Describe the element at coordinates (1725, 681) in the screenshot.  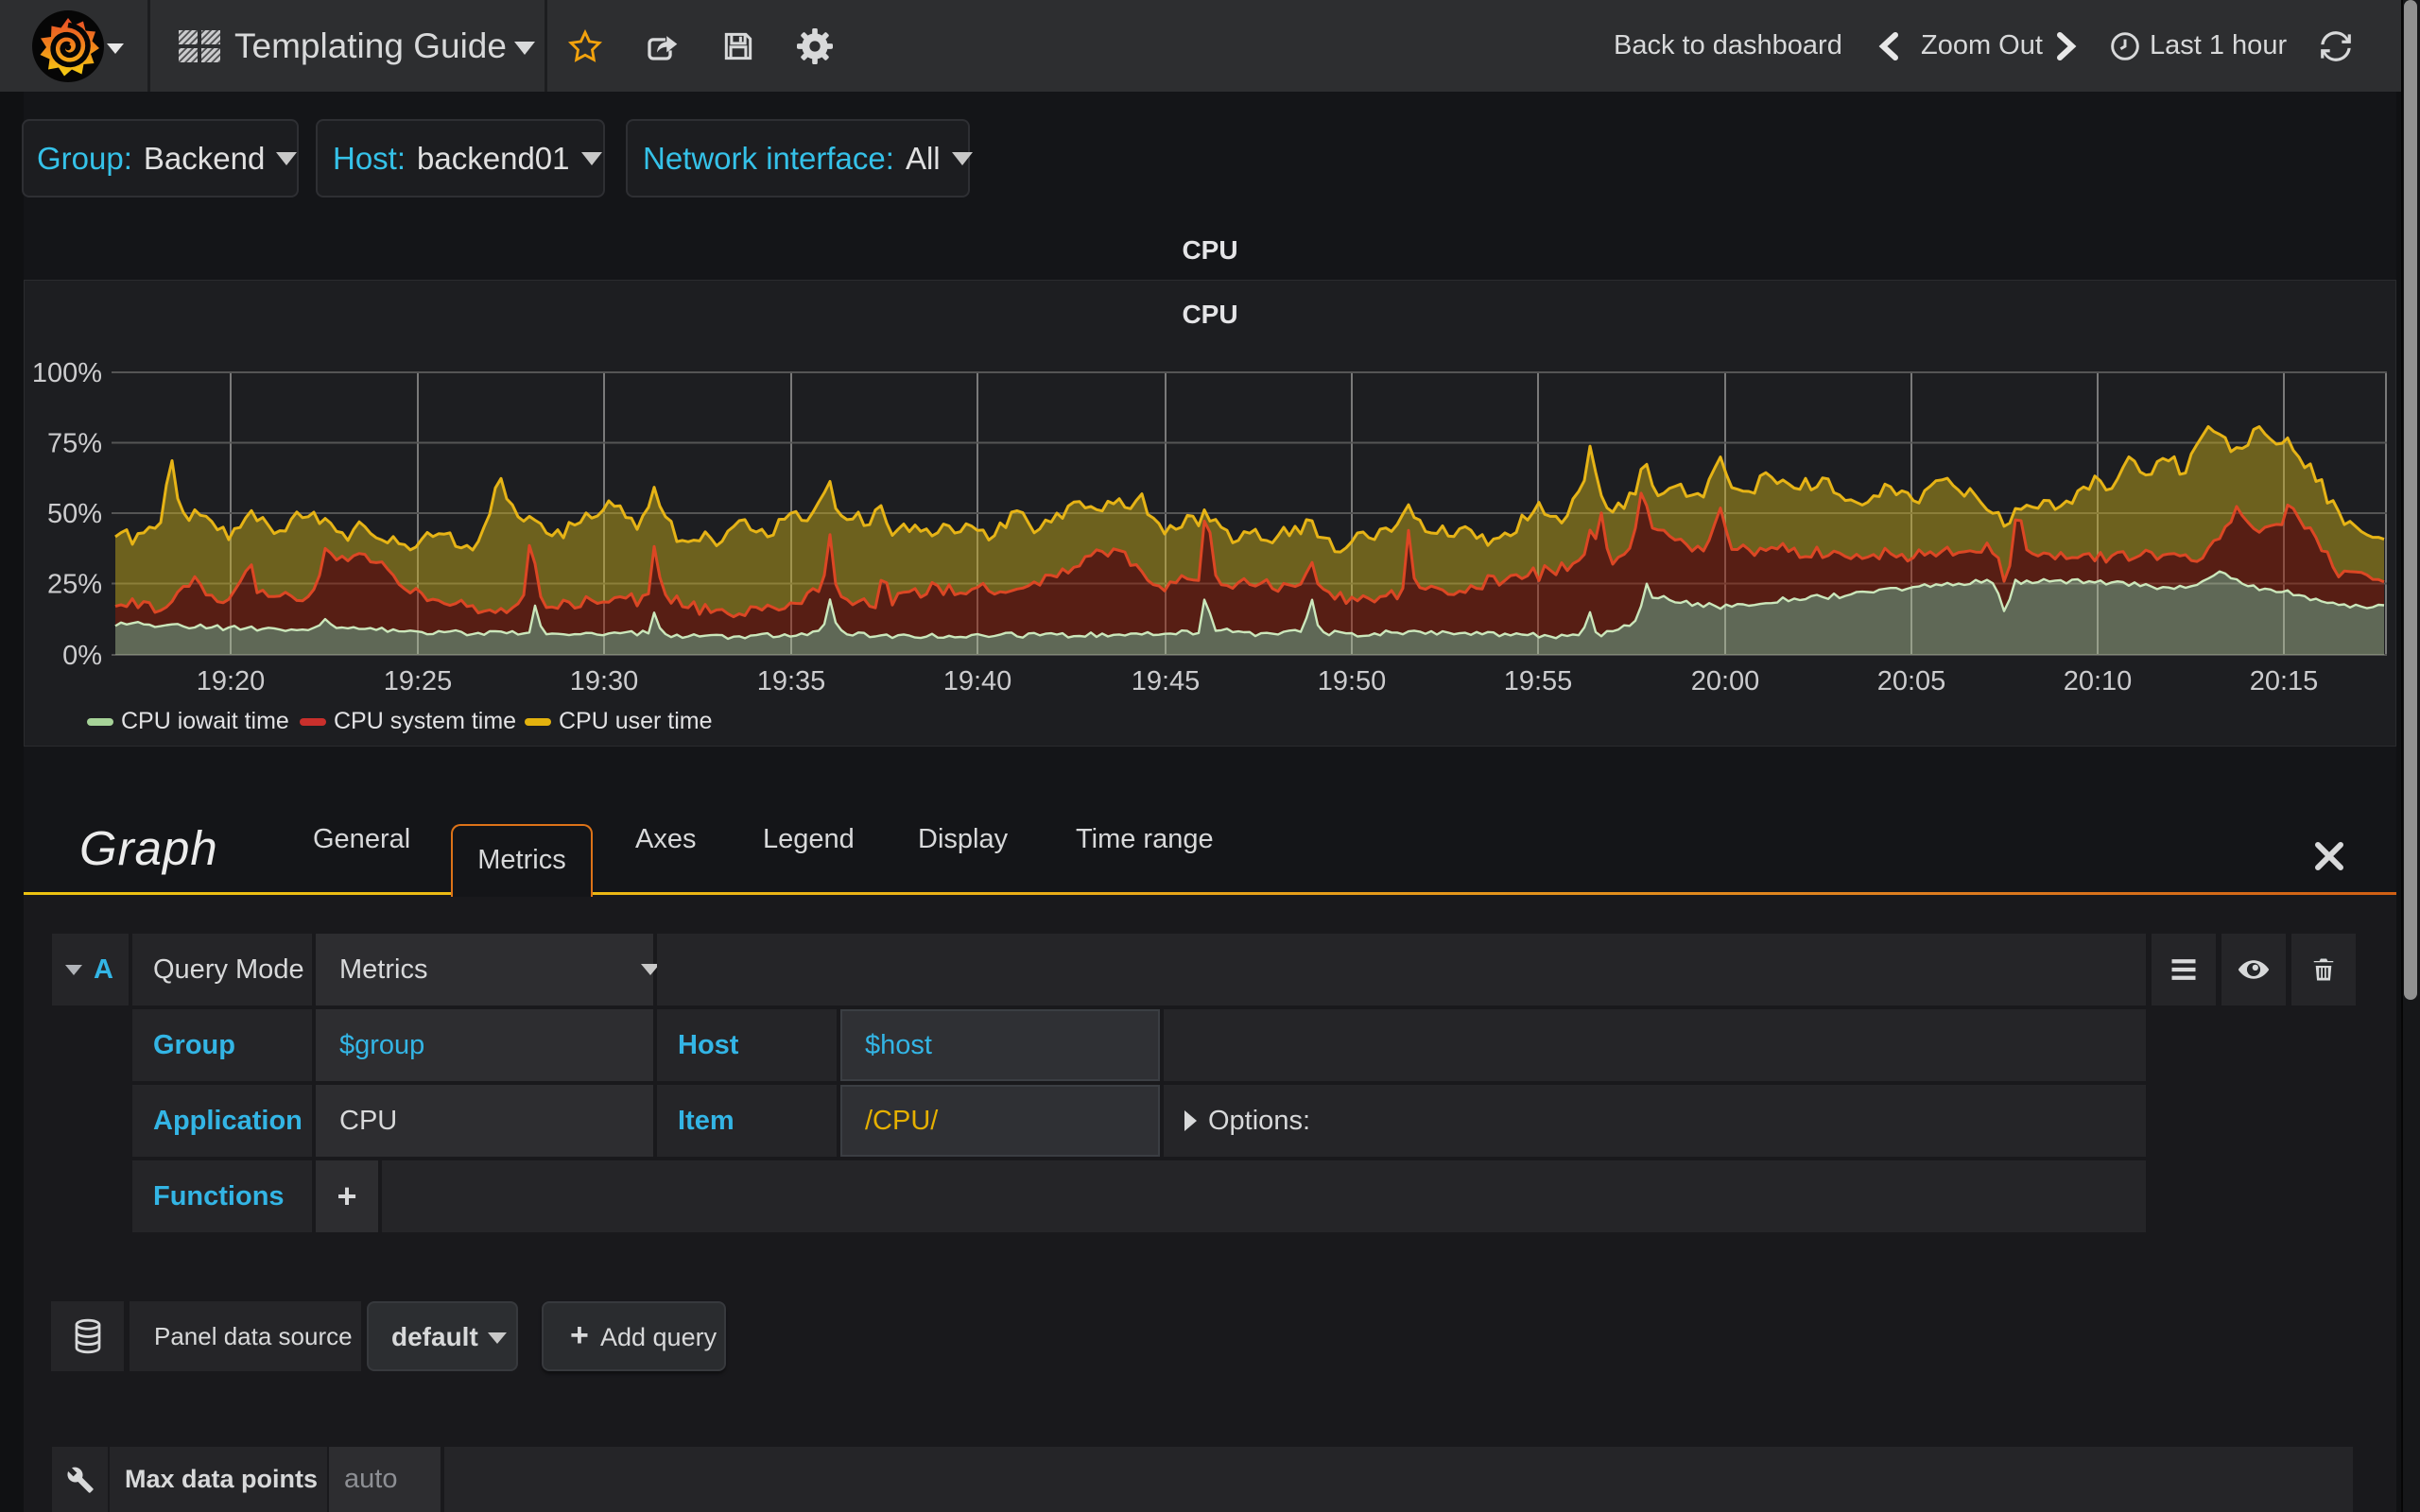
I see `svg-text: 20:00` at that location.